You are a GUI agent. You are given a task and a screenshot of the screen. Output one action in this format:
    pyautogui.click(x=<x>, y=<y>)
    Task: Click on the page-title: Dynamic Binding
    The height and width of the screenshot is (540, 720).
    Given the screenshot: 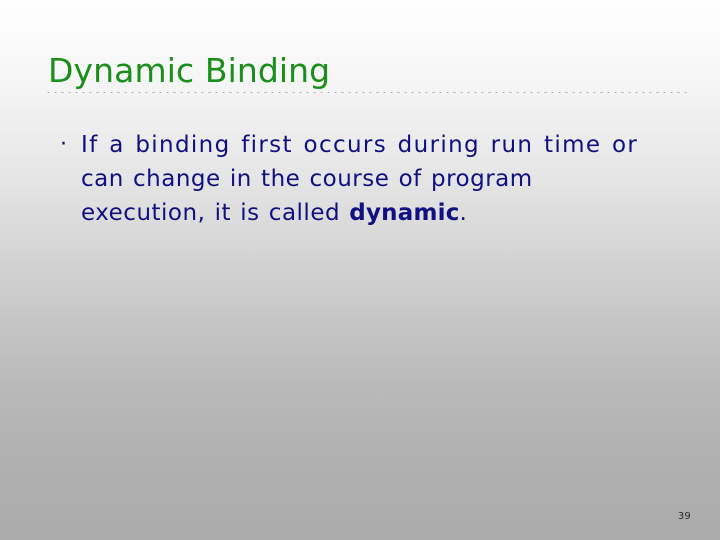 What is the action you would take?
    pyautogui.click(x=189, y=71)
    